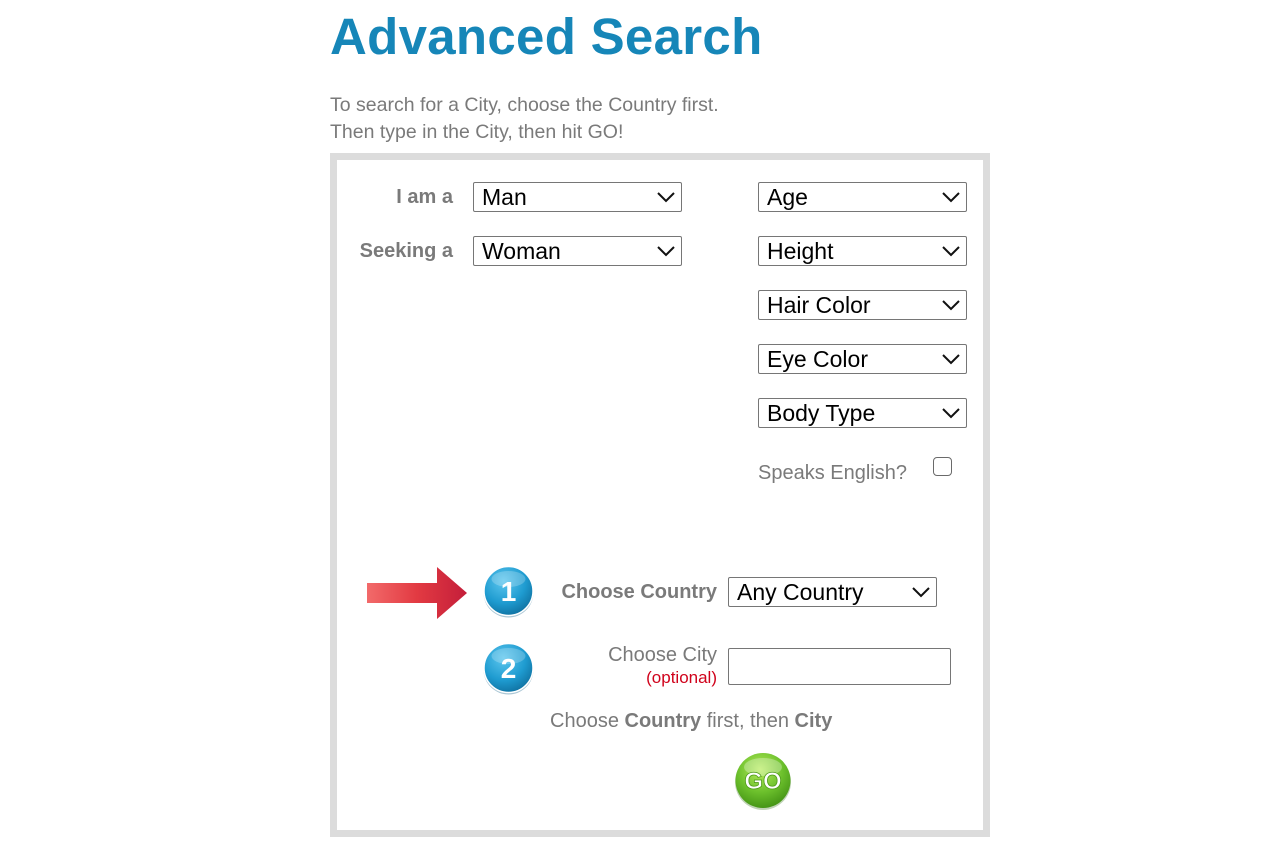 The width and height of the screenshot is (1262, 856). What do you see at coordinates (577, 251) in the screenshot?
I see `seeking-select: Woman` at bounding box center [577, 251].